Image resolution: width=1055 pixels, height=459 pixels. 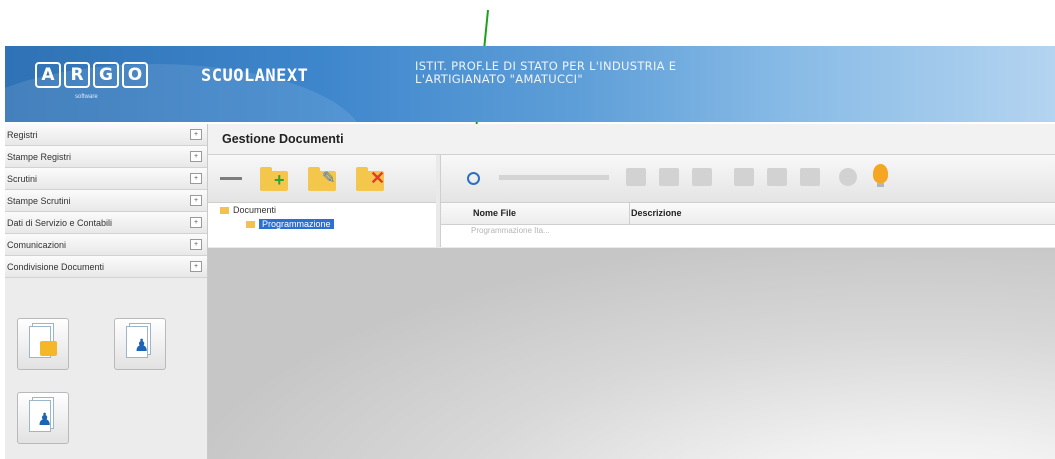 I want to click on tree-node-documenti: Documenti, so click(x=248, y=210).